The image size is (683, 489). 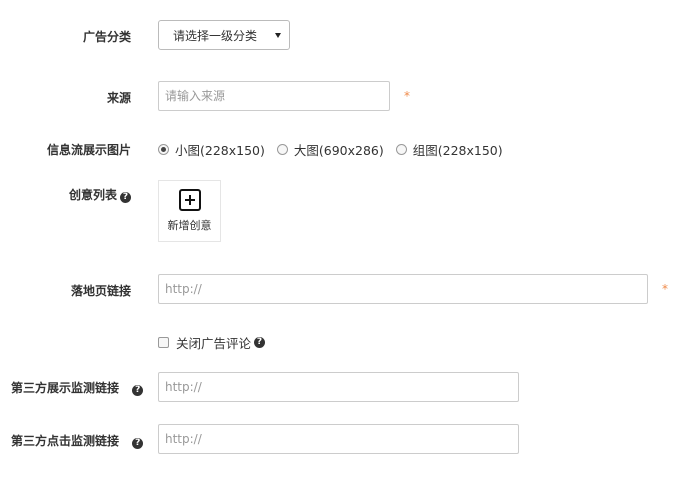 I want to click on creative-list-label-text: 创意列表, so click(x=92, y=195).